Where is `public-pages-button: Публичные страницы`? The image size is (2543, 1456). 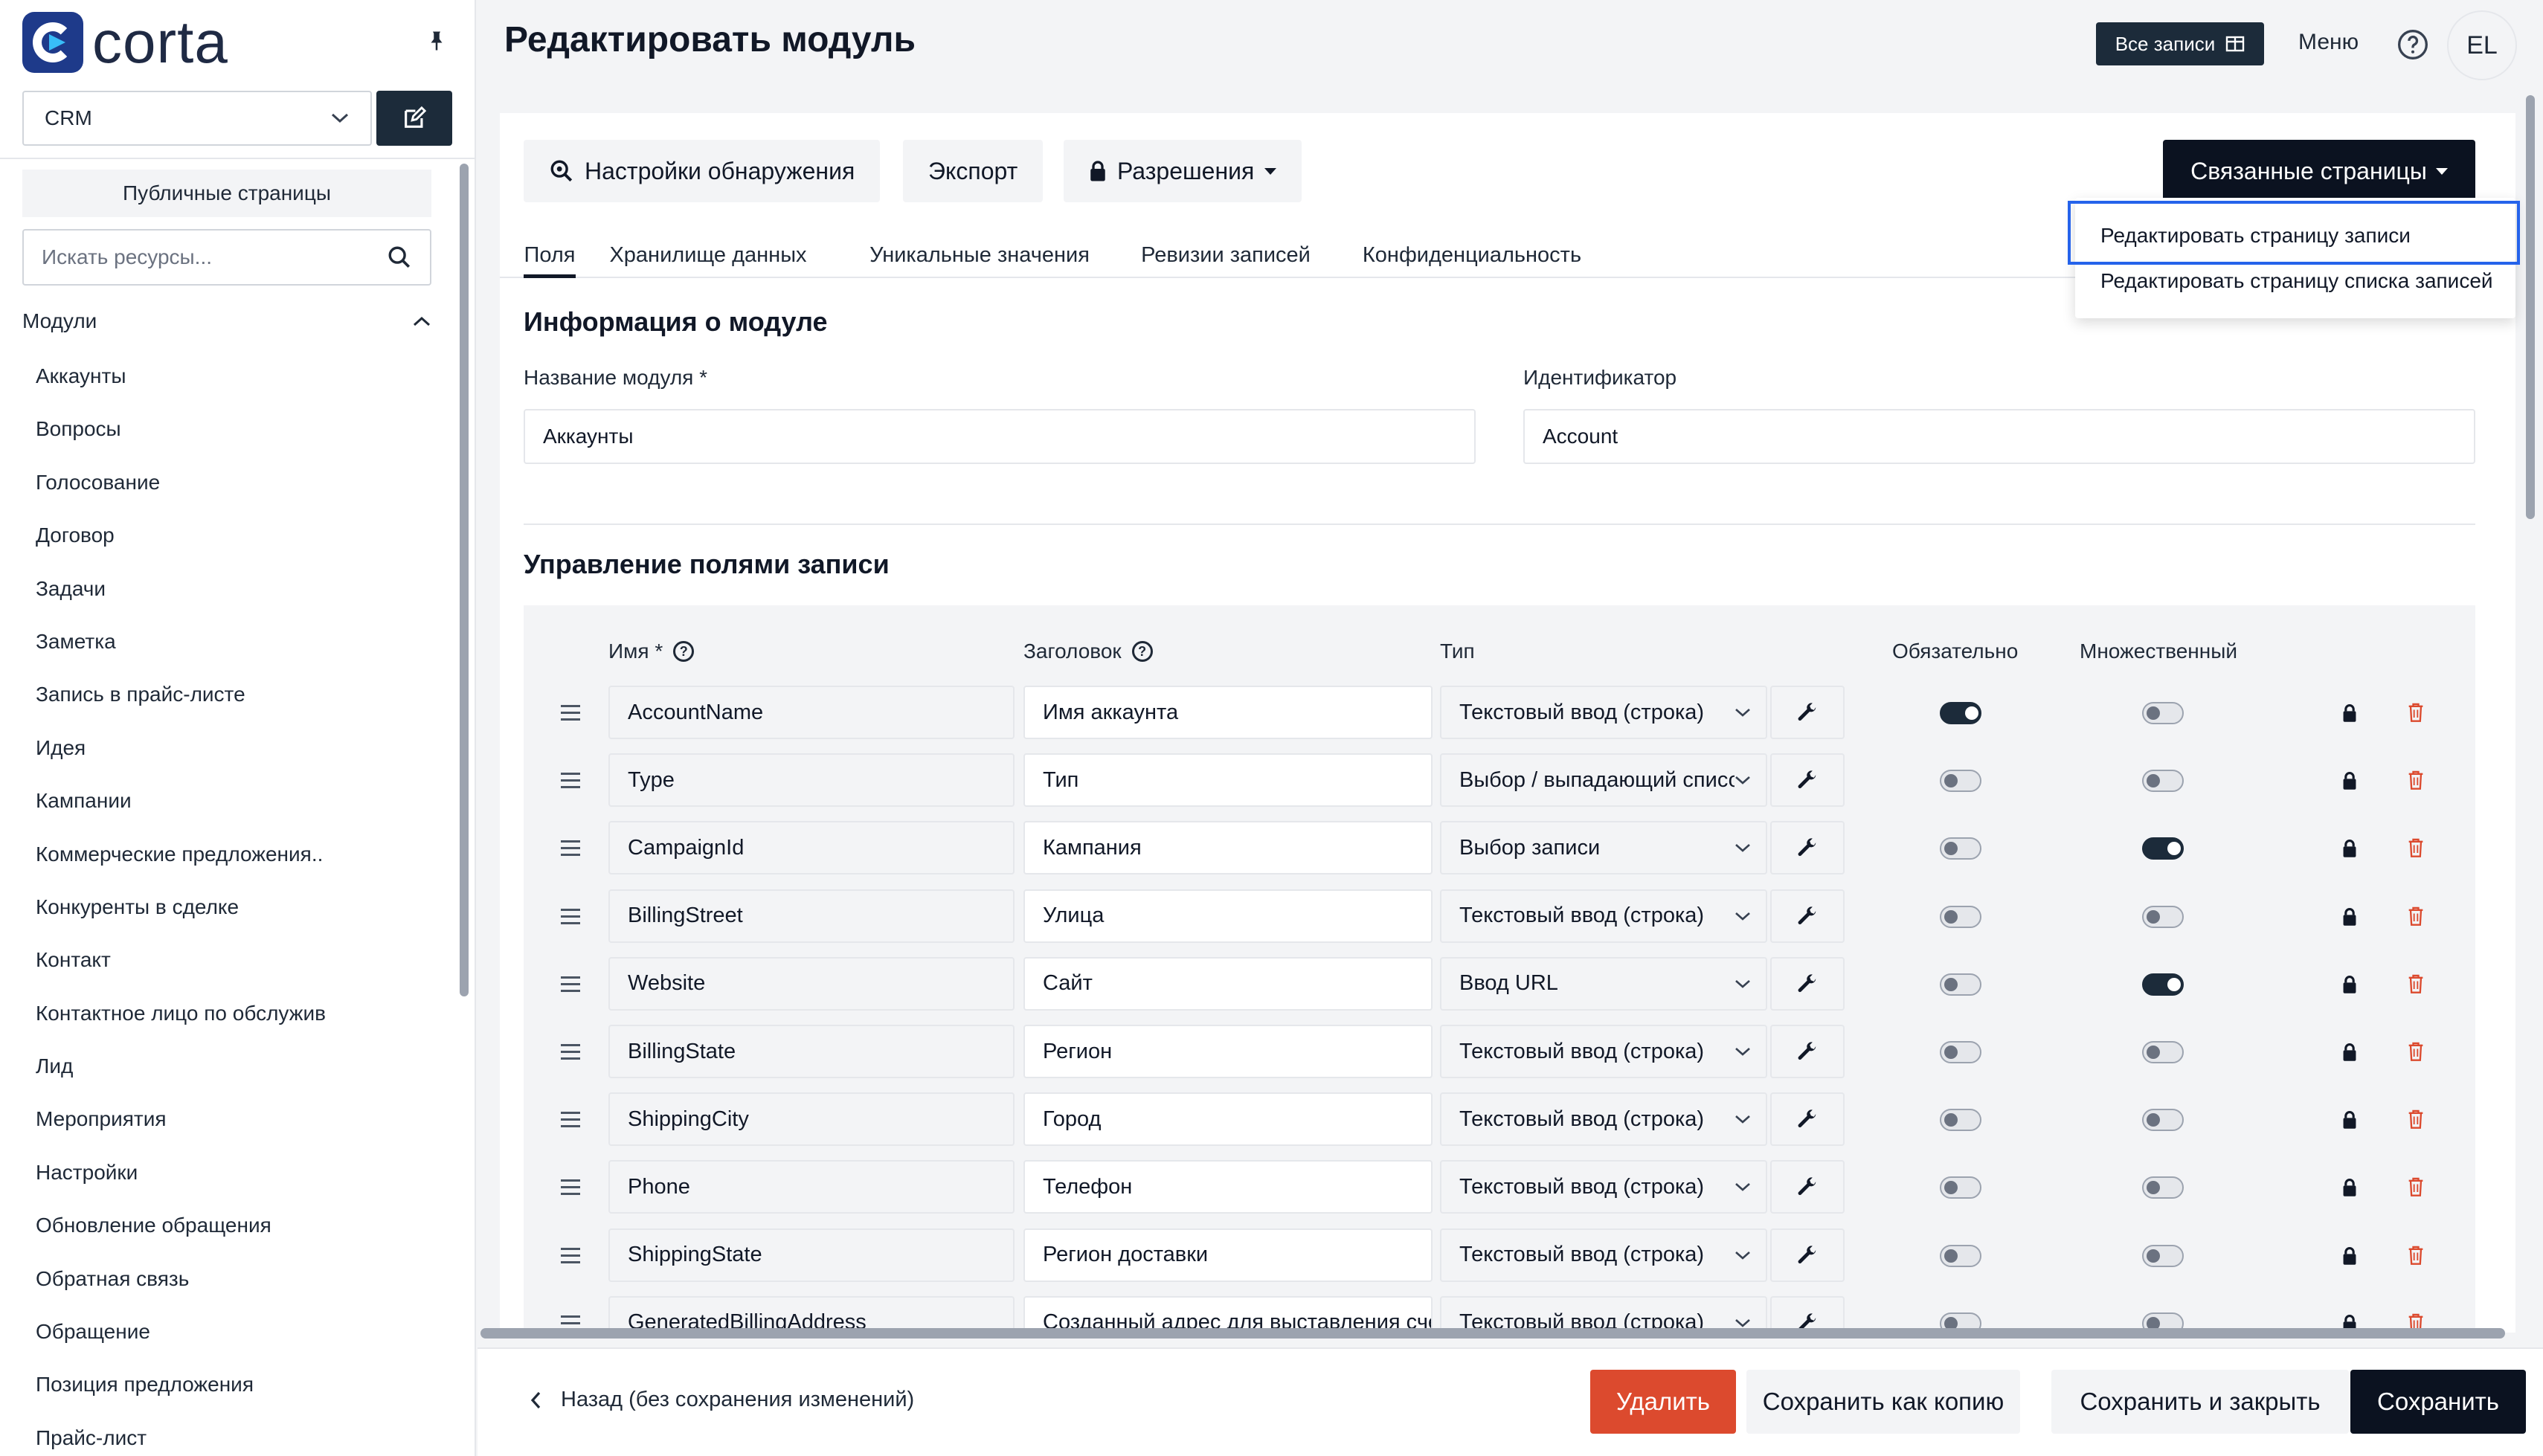
public-pages-button: Публичные страницы is located at coordinates (227, 193).